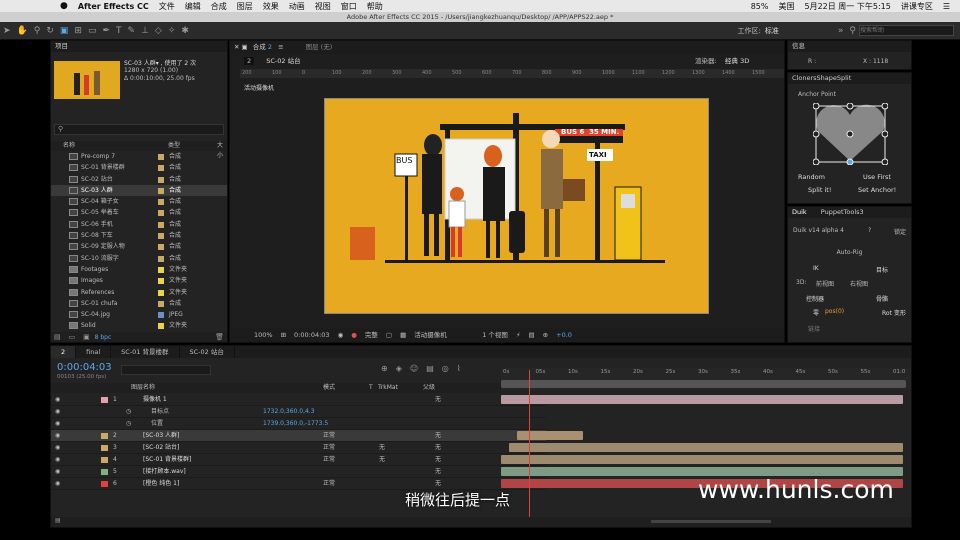 This screenshot has height=540, width=960. Describe the element at coordinates (50, 31) in the screenshot. I see `rotate-tool-icon: ↻` at that location.